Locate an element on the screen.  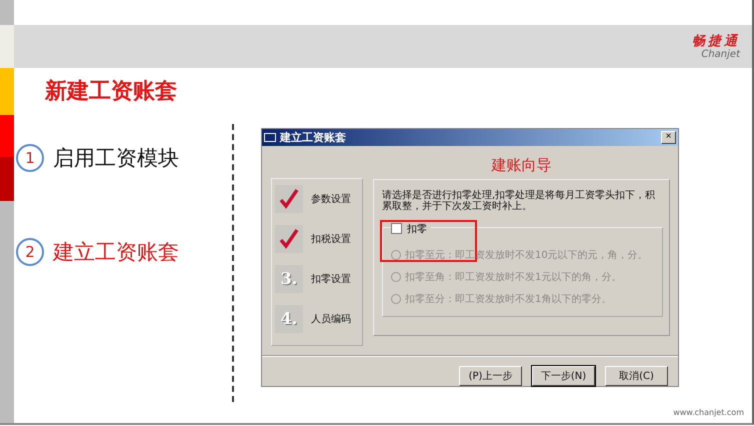
logo-latin: Chanjet is located at coordinates (720, 54).